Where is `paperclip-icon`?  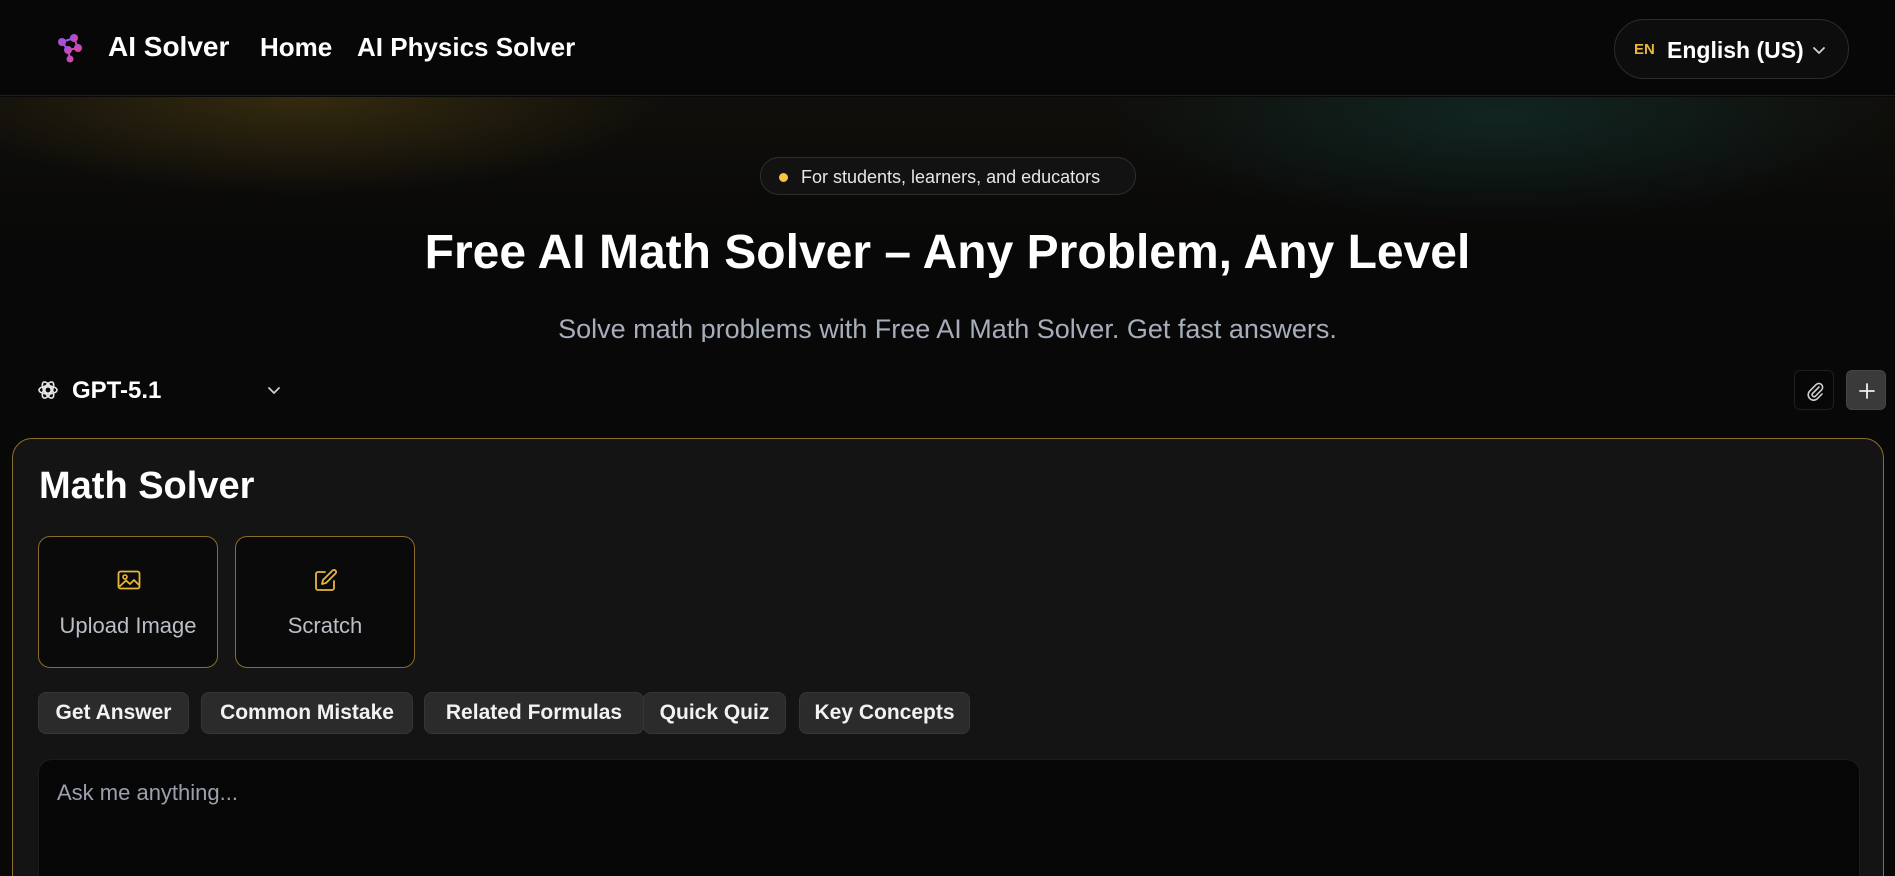 paperclip-icon is located at coordinates (1815, 391).